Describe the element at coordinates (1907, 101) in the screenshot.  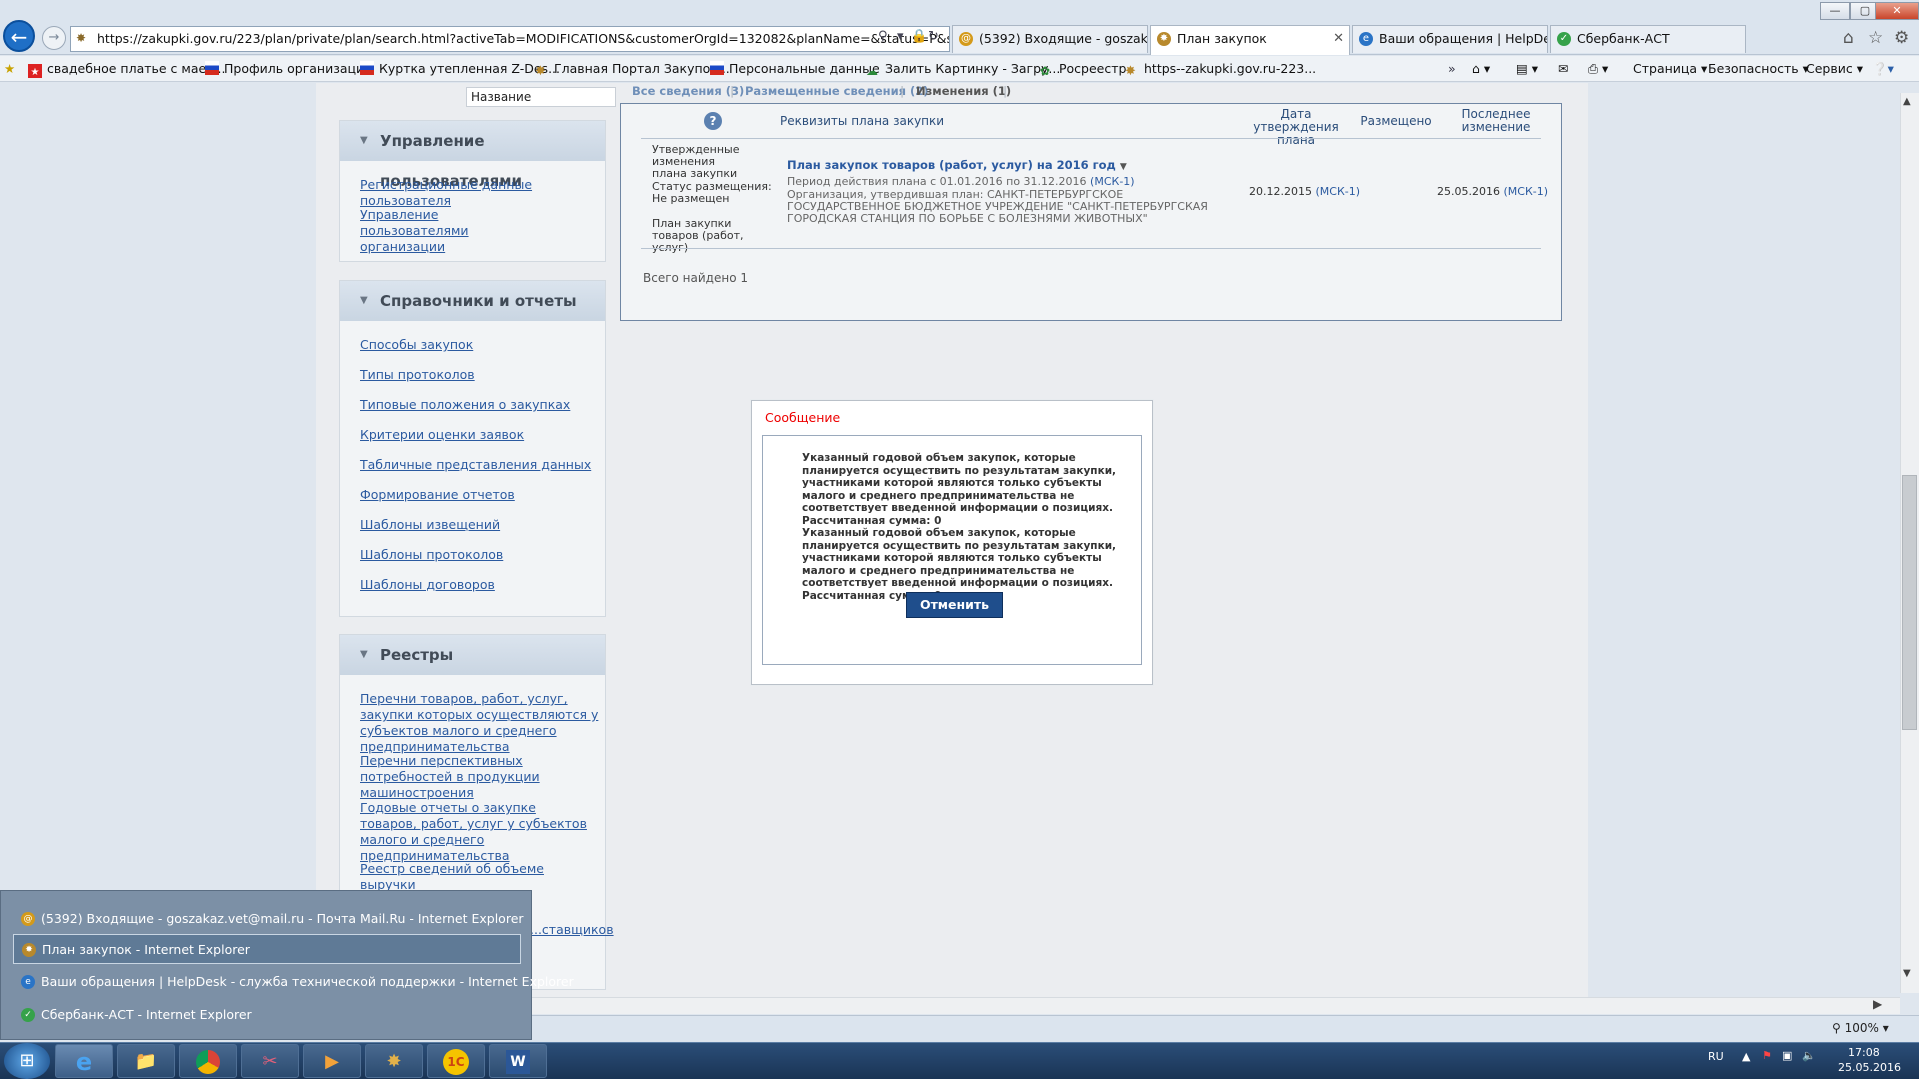
I see `scroll-up-icon: ▲` at that location.